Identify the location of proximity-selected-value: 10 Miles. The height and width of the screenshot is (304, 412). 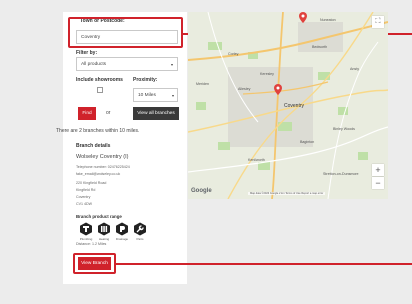
(147, 95).